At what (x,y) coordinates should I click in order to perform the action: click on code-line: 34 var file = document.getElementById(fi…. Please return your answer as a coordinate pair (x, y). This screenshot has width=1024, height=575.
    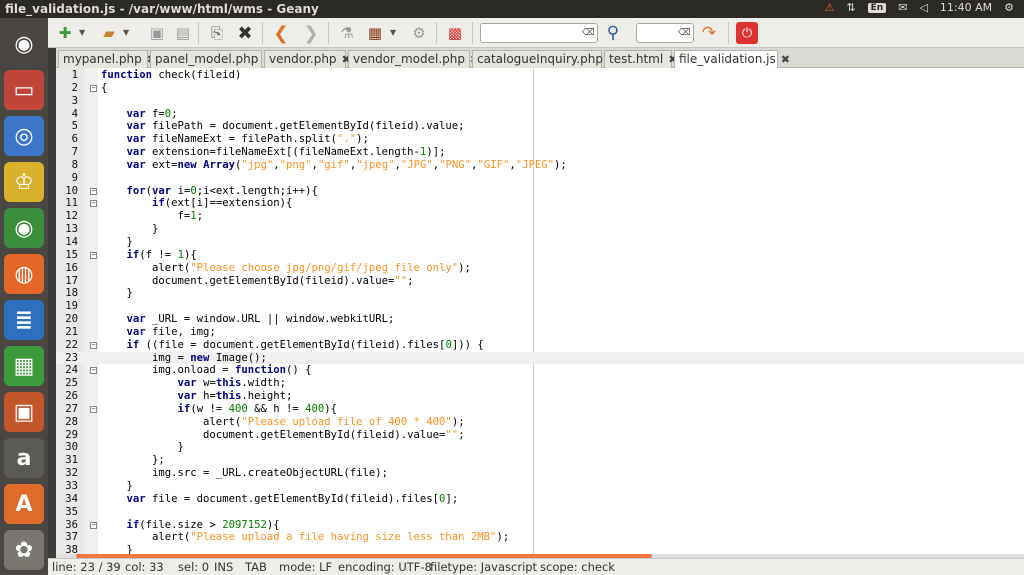
    Looking at the image, I should click on (540, 499).